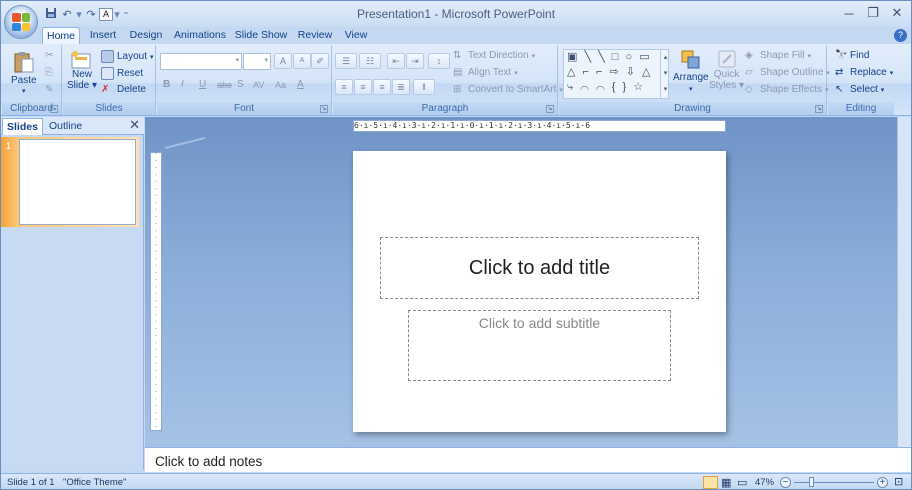 The image size is (912, 490). I want to click on slide-thumbnail, so click(77, 182).